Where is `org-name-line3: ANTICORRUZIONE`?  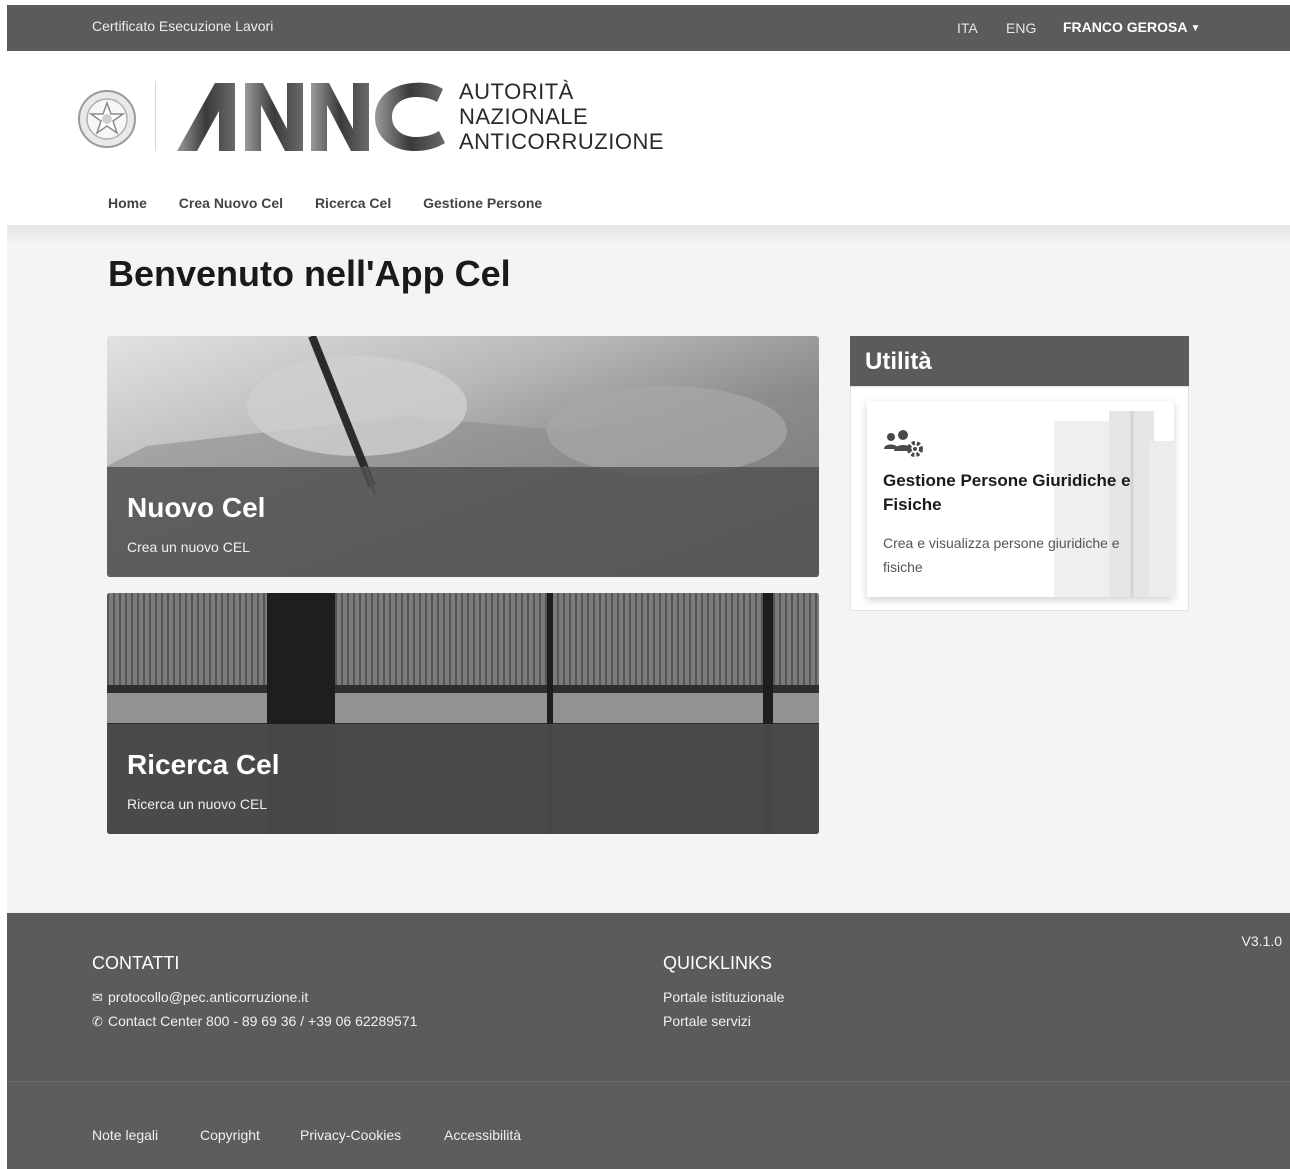 org-name-line3: ANTICORRUZIONE is located at coordinates (561, 141).